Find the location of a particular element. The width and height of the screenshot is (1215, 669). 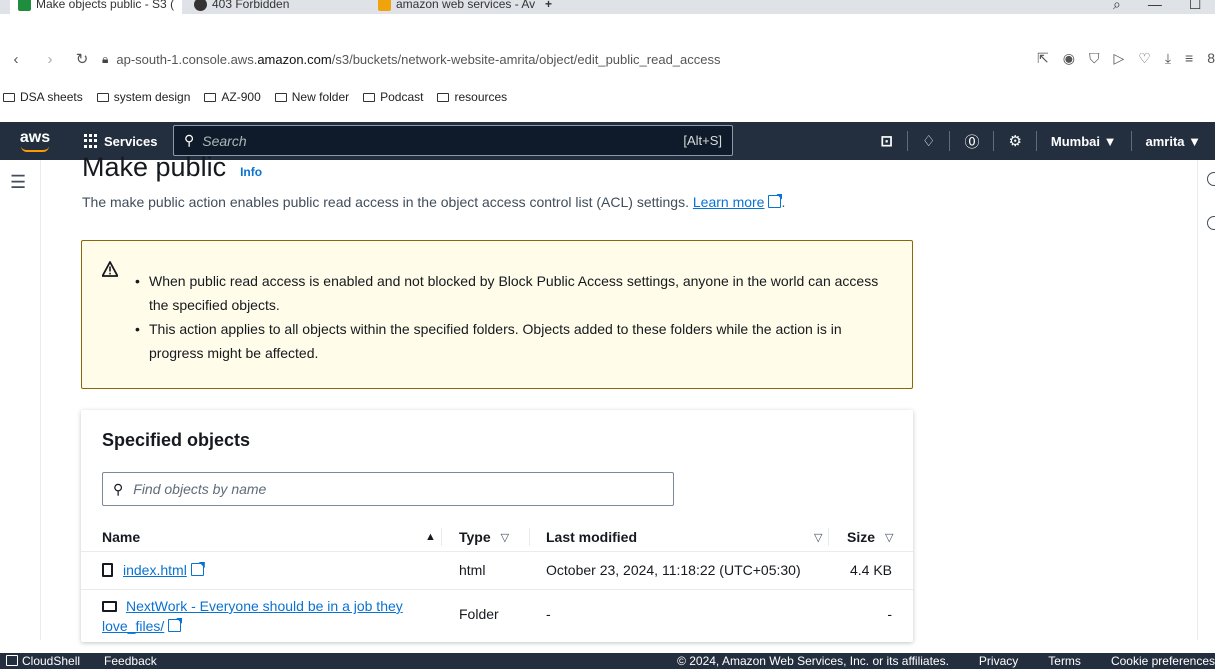

shield-icon: ⛉ is located at coordinates (1094, 58).